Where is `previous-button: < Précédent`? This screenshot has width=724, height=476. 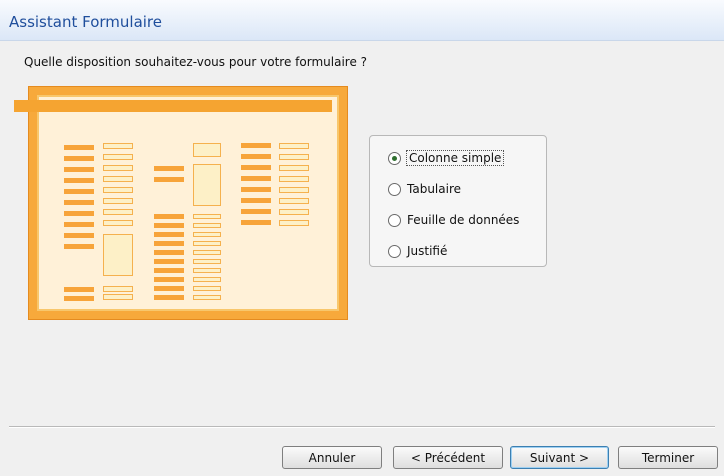 previous-button: < Précédent is located at coordinates (448, 457).